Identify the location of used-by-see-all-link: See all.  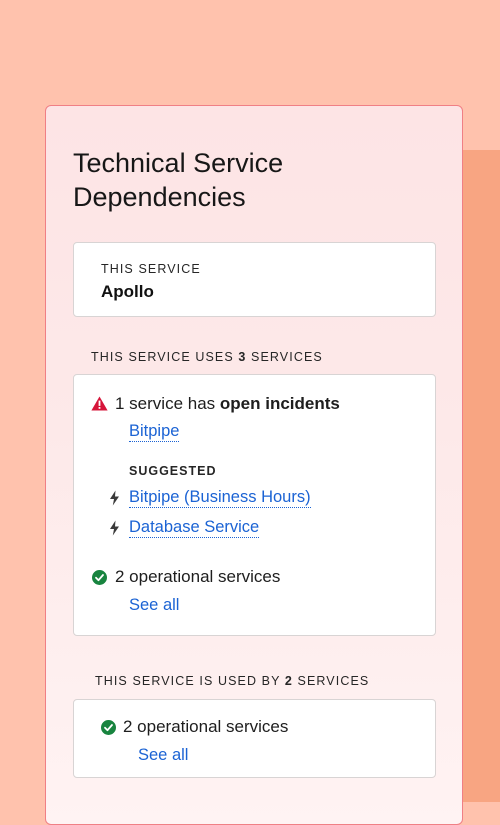
(163, 755).